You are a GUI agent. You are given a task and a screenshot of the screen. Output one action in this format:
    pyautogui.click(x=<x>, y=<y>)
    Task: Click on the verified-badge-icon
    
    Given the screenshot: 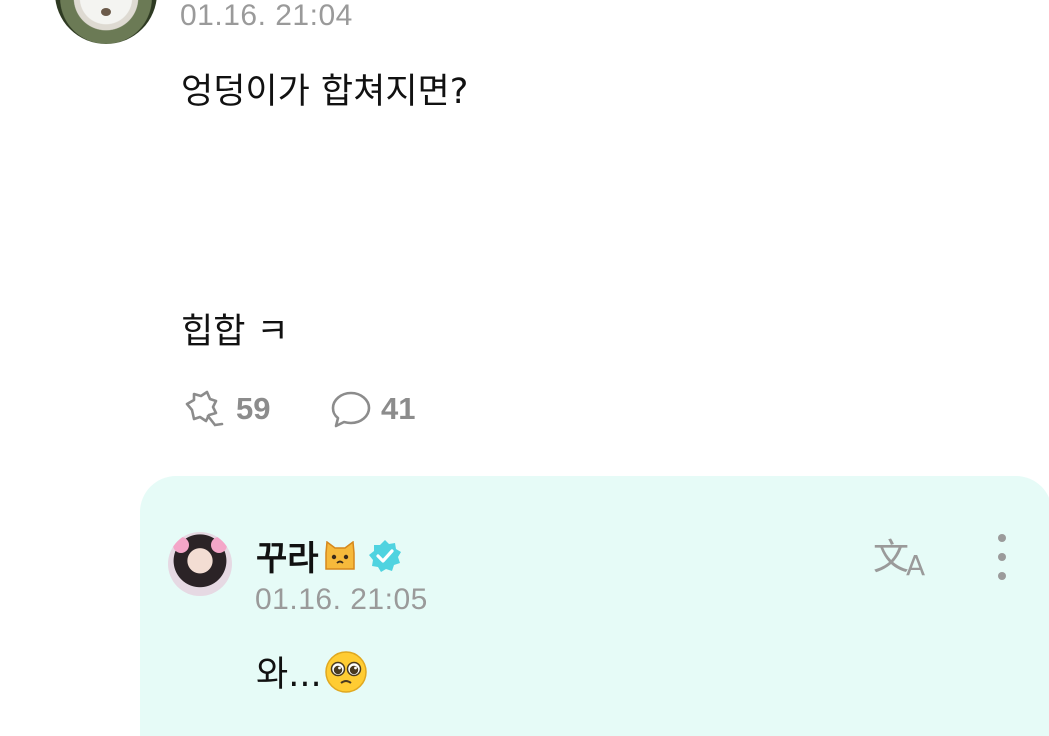 What is the action you would take?
    pyautogui.click(x=384, y=555)
    